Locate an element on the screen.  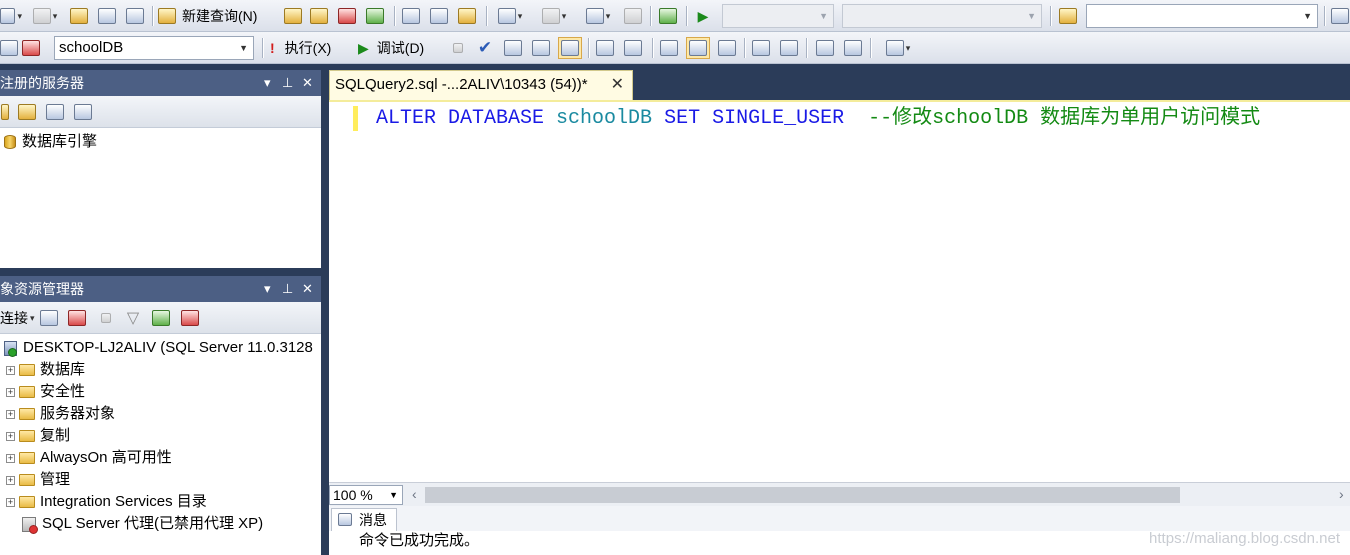
tree-item-label: 数据库 is located at coordinates (63, 369).